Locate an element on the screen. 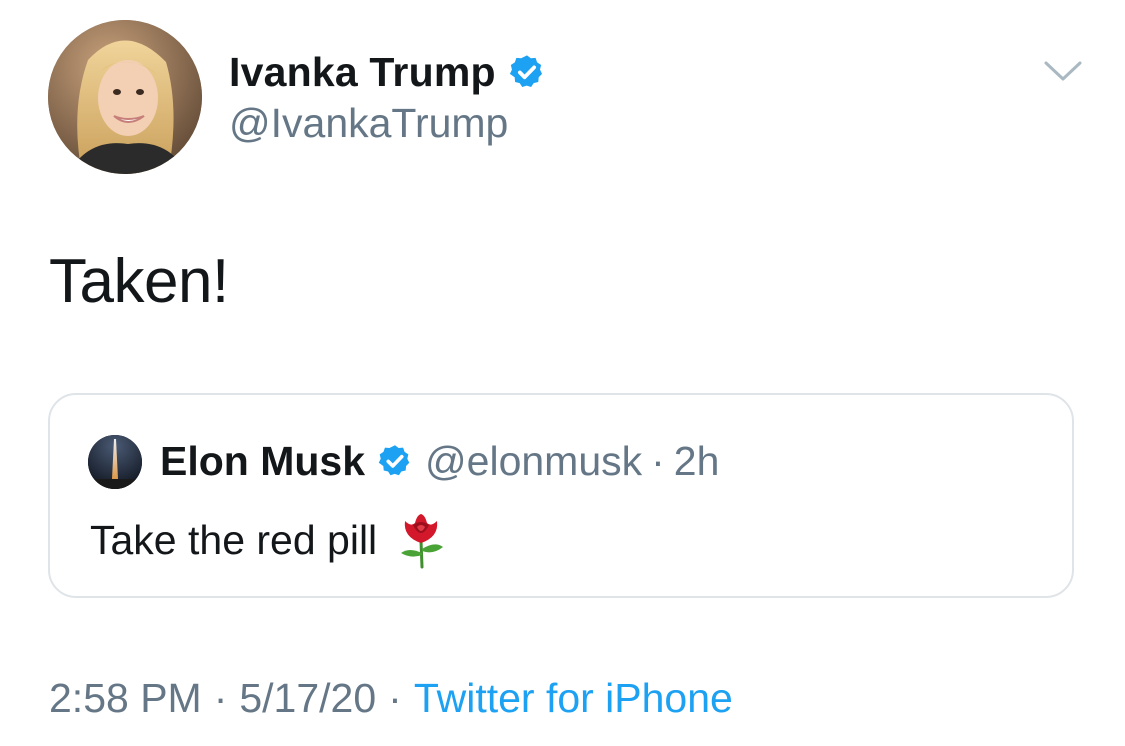  author-avatar-image is located at coordinates (125, 97).